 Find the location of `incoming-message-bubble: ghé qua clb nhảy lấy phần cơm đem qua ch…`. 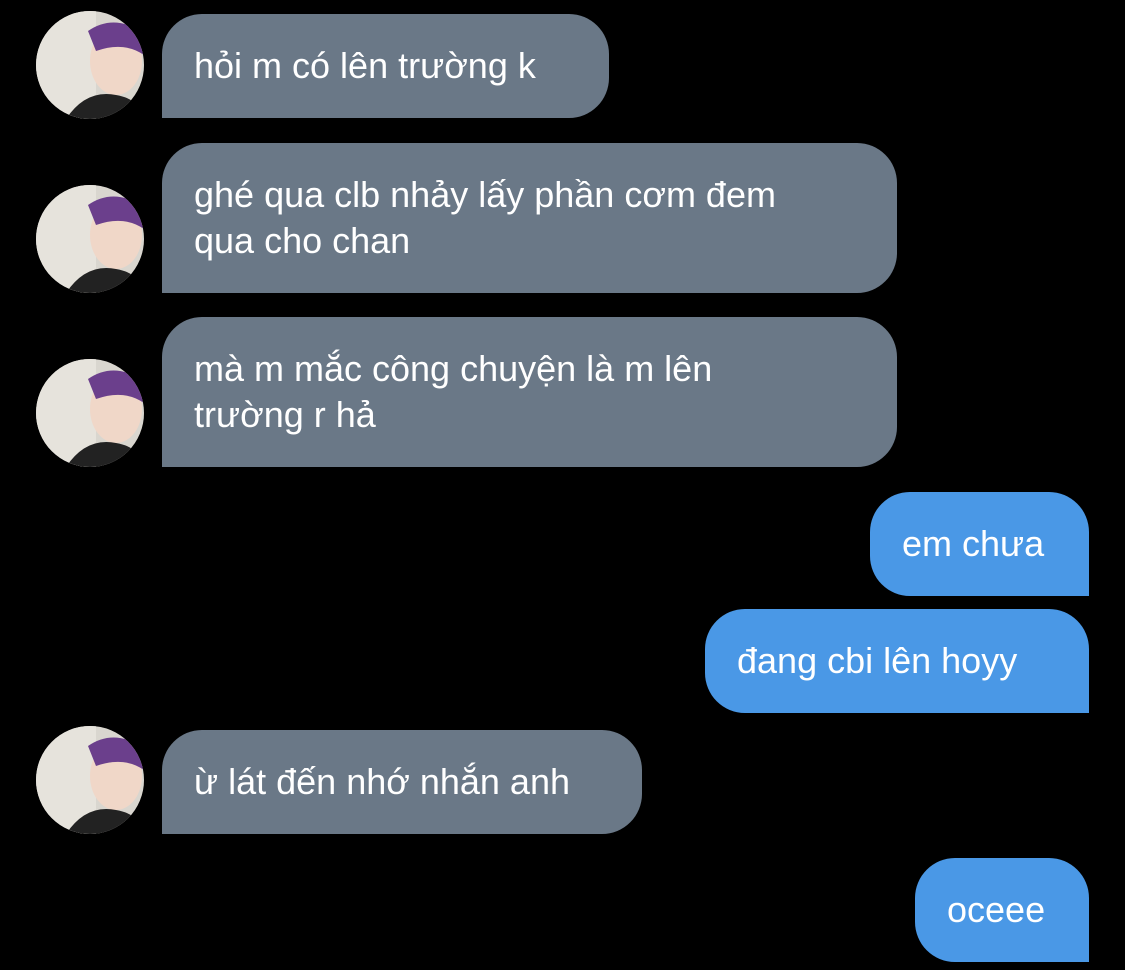

incoming-message-bubble: ghé qua clb nhảy lấy phần cơm đem qua ch… is located at coordinates (529, 218).